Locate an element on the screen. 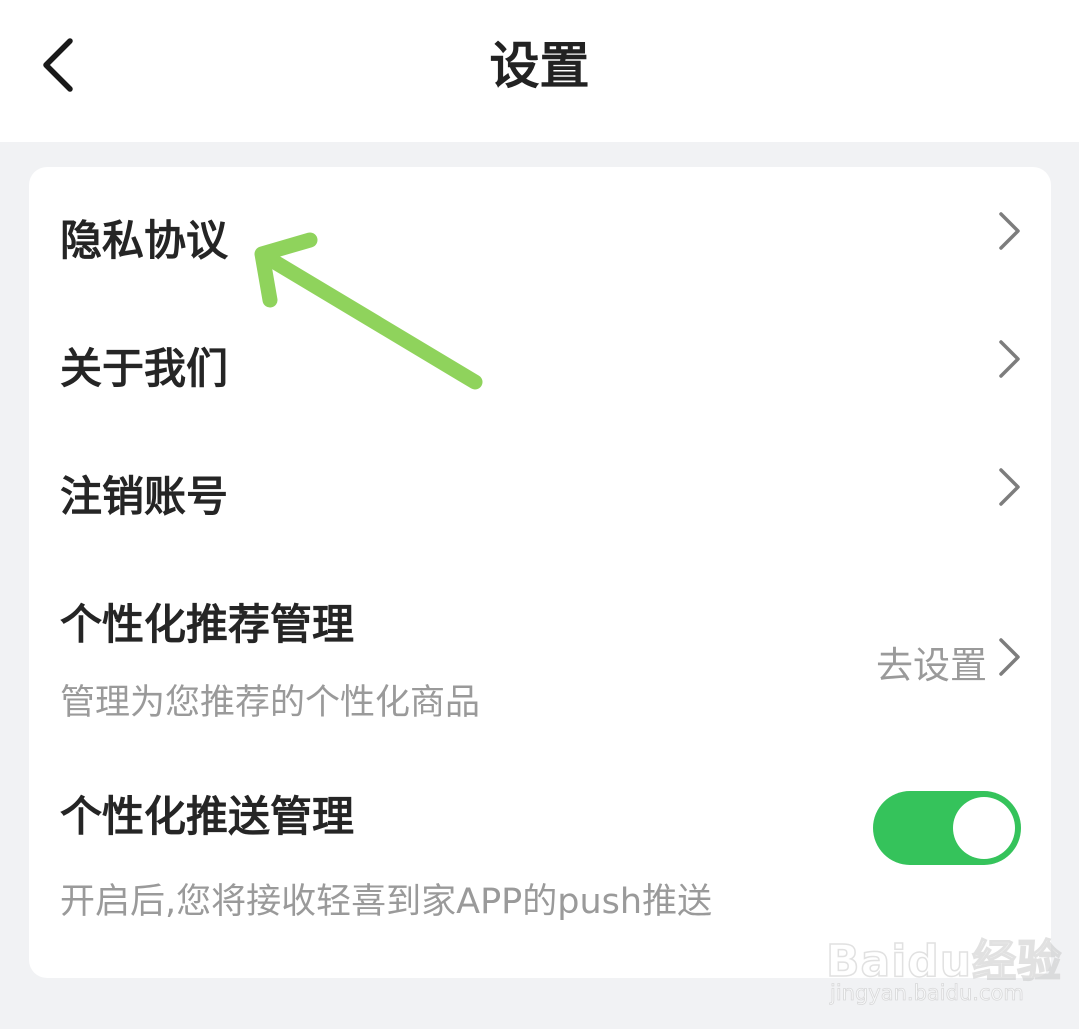  app-header: 设置 is located at coordinates (539, 71).